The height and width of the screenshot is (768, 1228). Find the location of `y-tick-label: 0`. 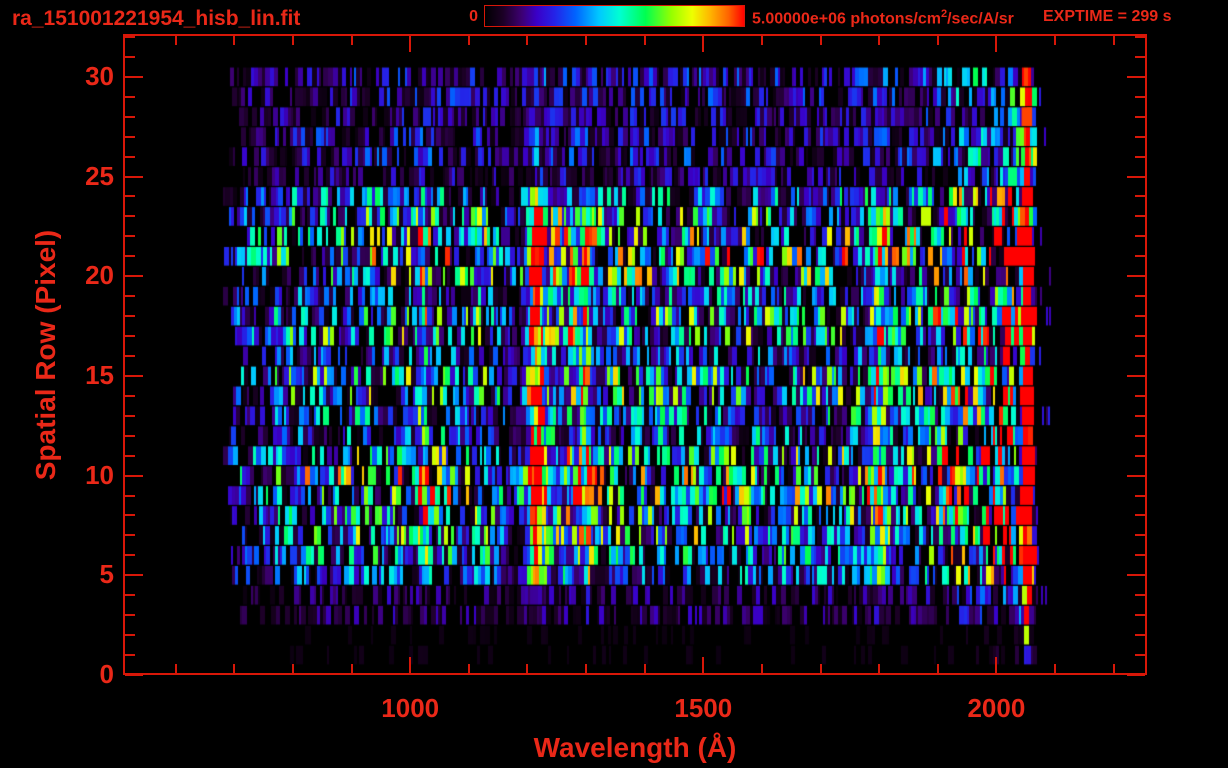

y-tick-label: 0 is located at coordinates (106, 674).